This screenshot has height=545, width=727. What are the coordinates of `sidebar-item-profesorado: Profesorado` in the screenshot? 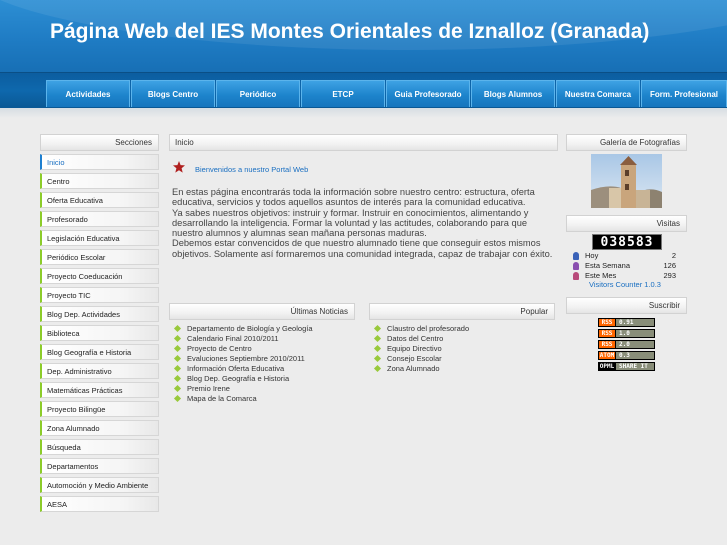 It's located at (99, 219).